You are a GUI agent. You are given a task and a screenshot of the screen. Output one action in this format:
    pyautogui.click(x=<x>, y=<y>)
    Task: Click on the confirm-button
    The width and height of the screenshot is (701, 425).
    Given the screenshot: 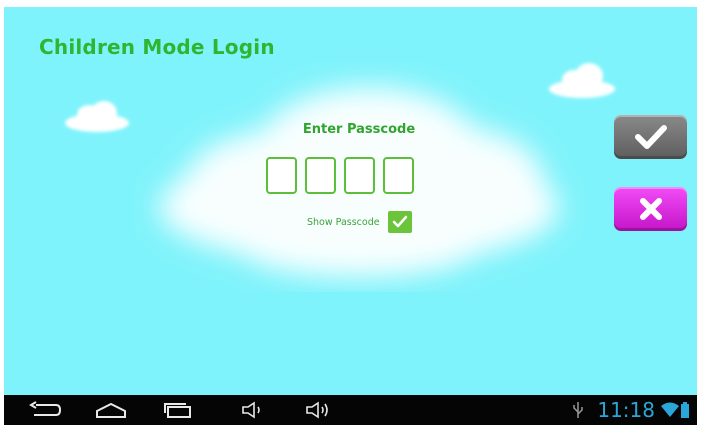 What is the action you would take?
    pyautogui.click(x=650, y=137)
    